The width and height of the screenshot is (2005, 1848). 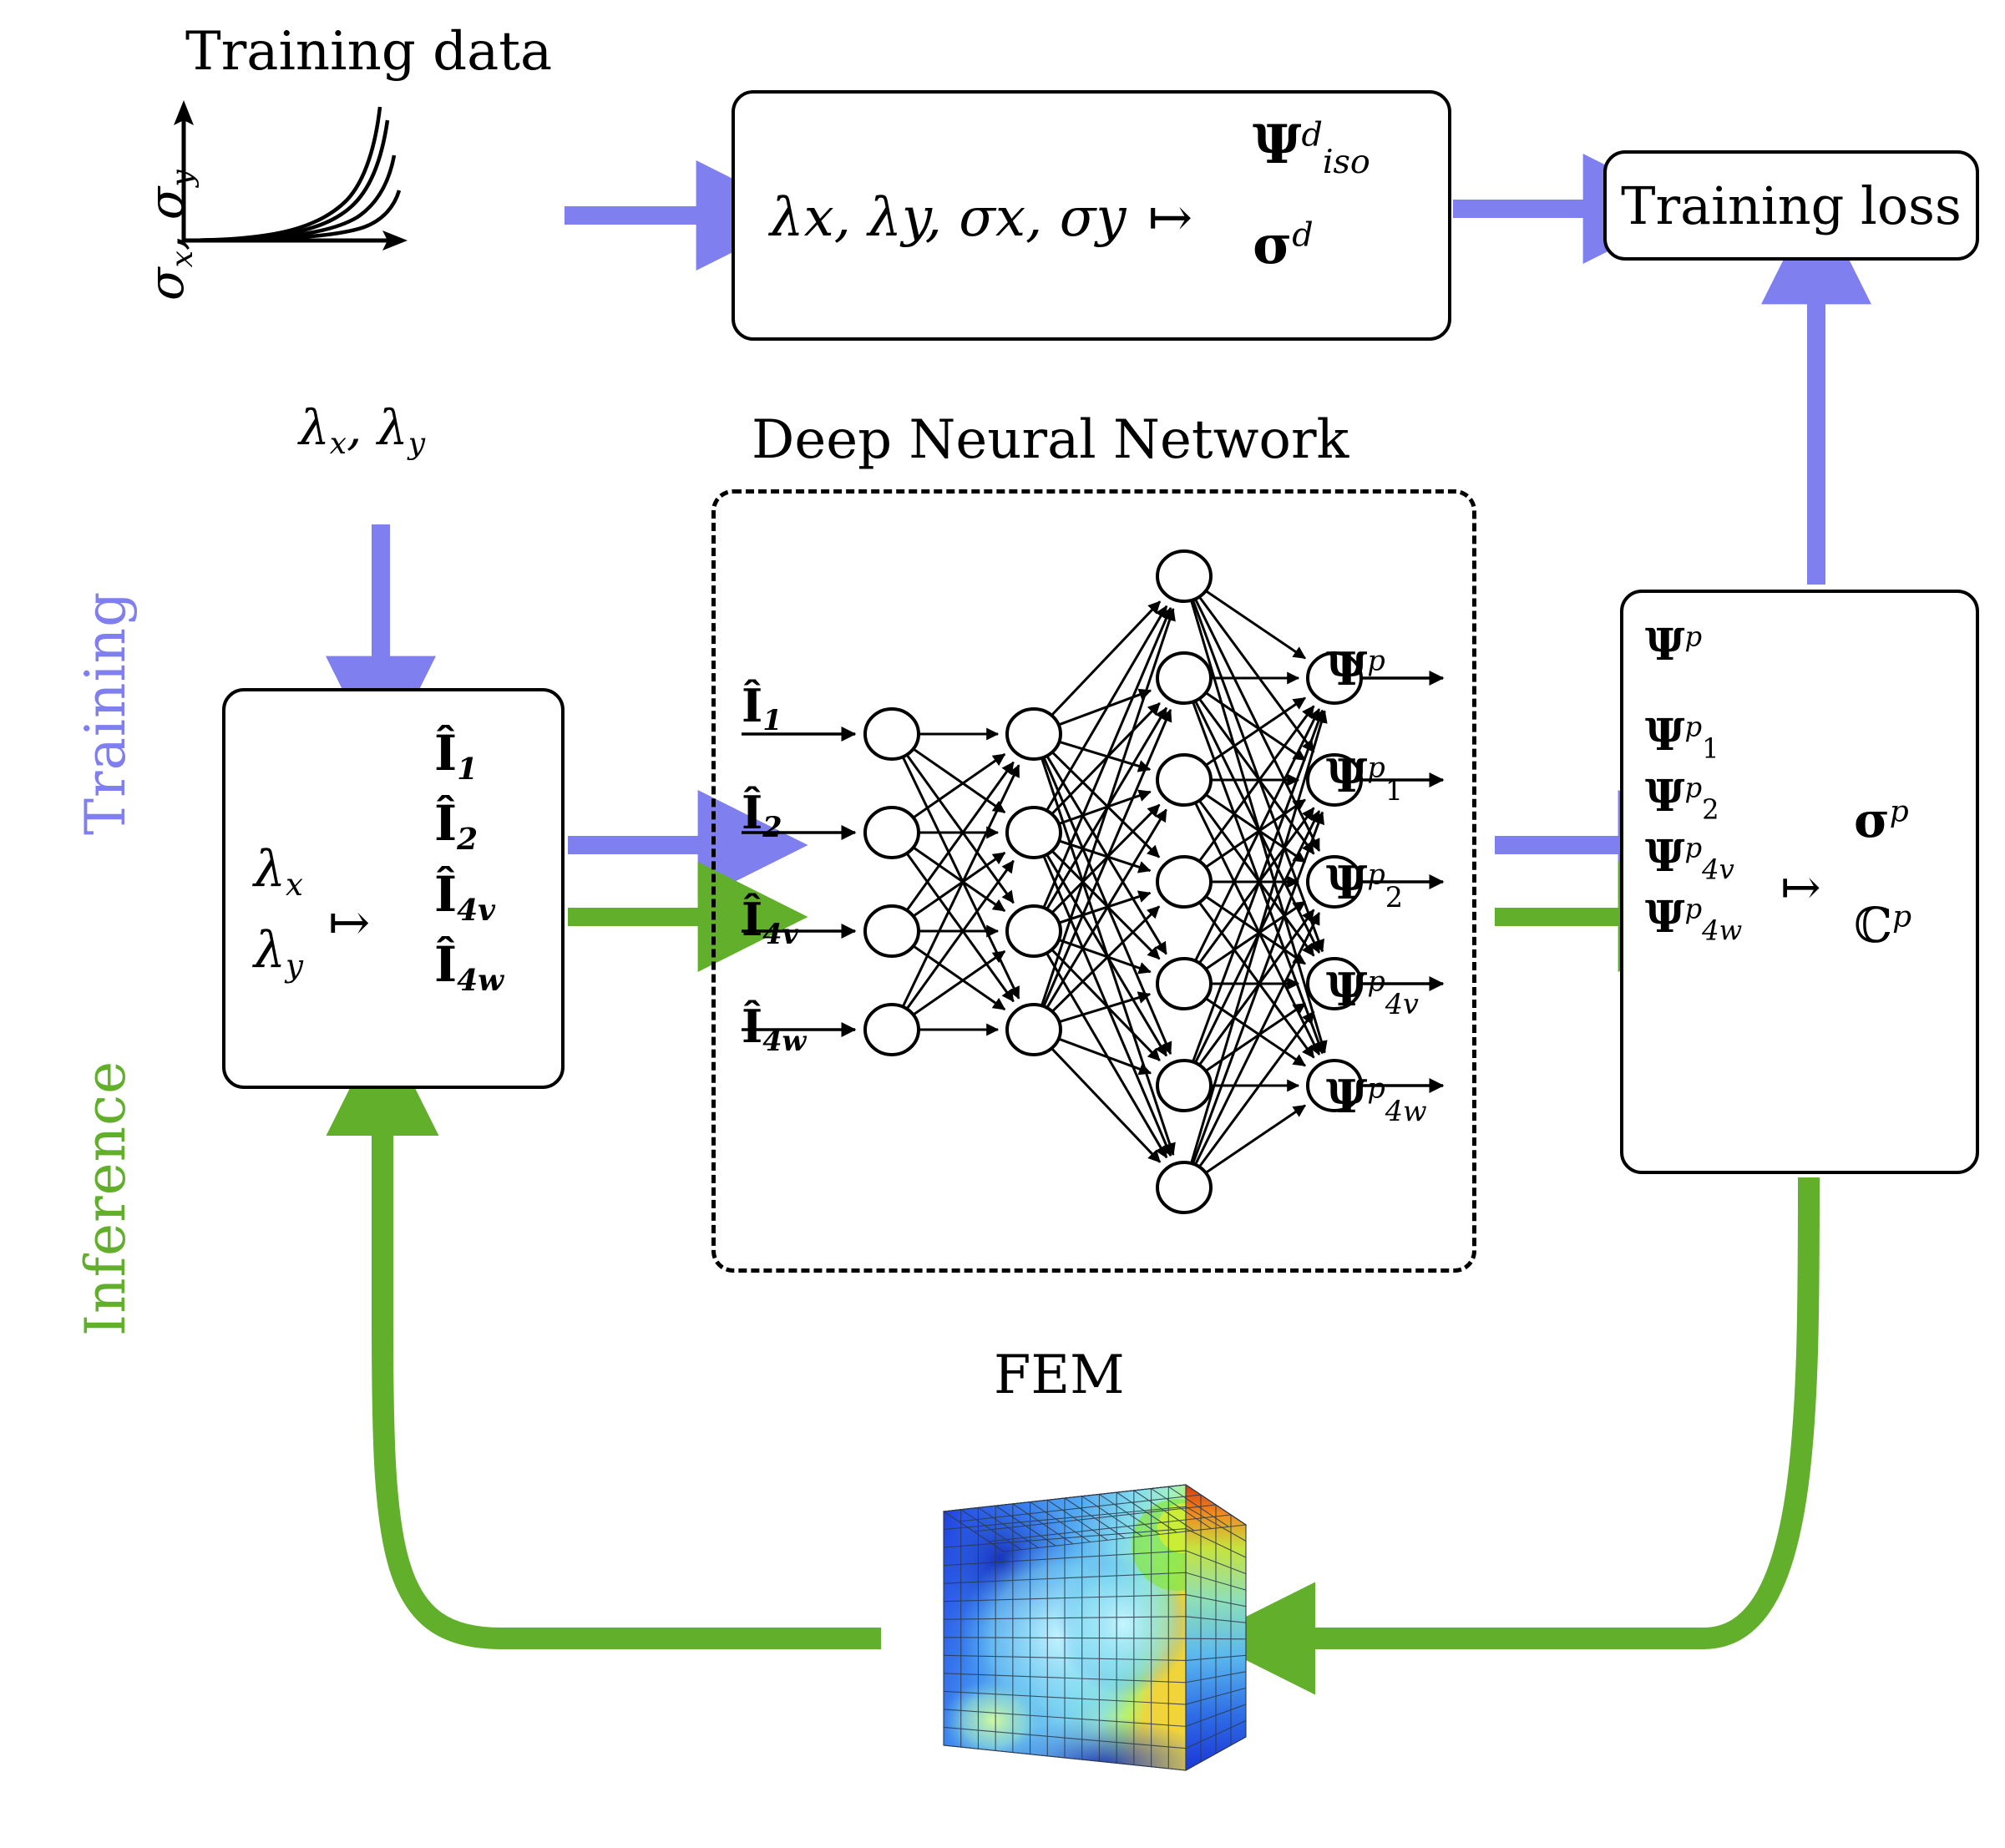 I want to click on training-loss-label: Training loss, so click(x=1791, y=205).